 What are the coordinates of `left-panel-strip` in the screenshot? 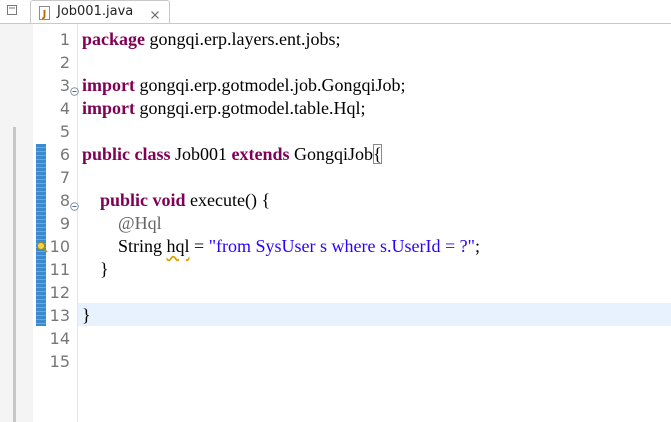 It's located at (16, 223).